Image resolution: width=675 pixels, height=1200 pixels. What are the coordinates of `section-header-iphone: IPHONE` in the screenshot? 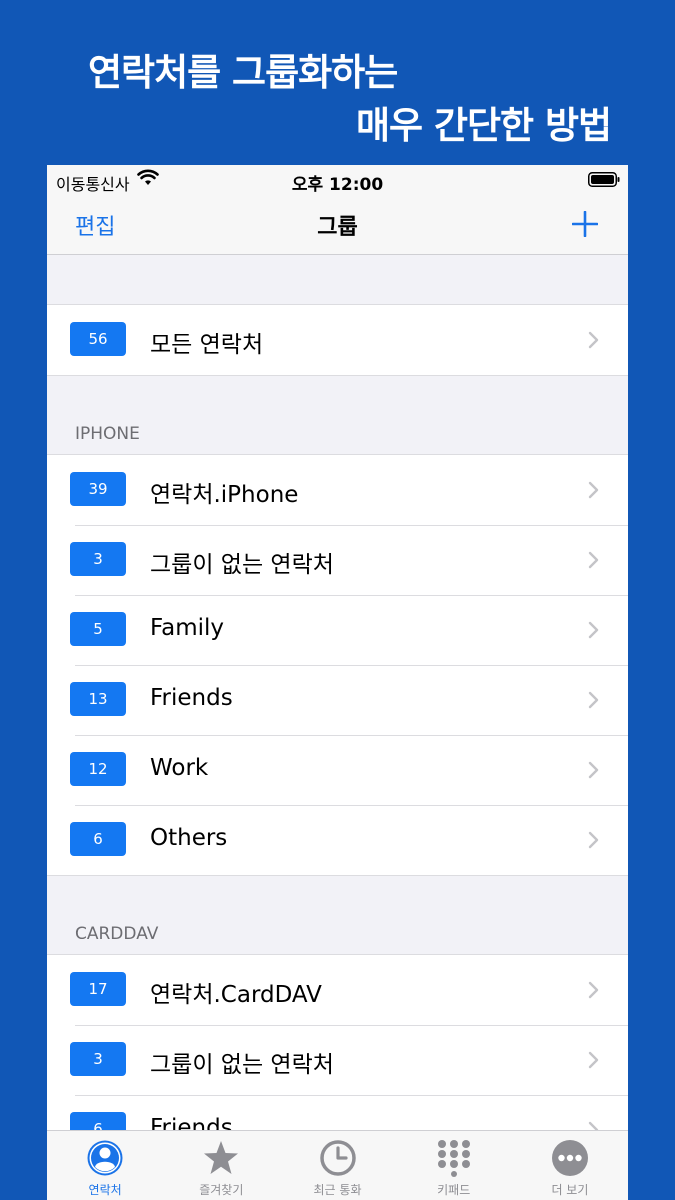 It's located at (107, 434).